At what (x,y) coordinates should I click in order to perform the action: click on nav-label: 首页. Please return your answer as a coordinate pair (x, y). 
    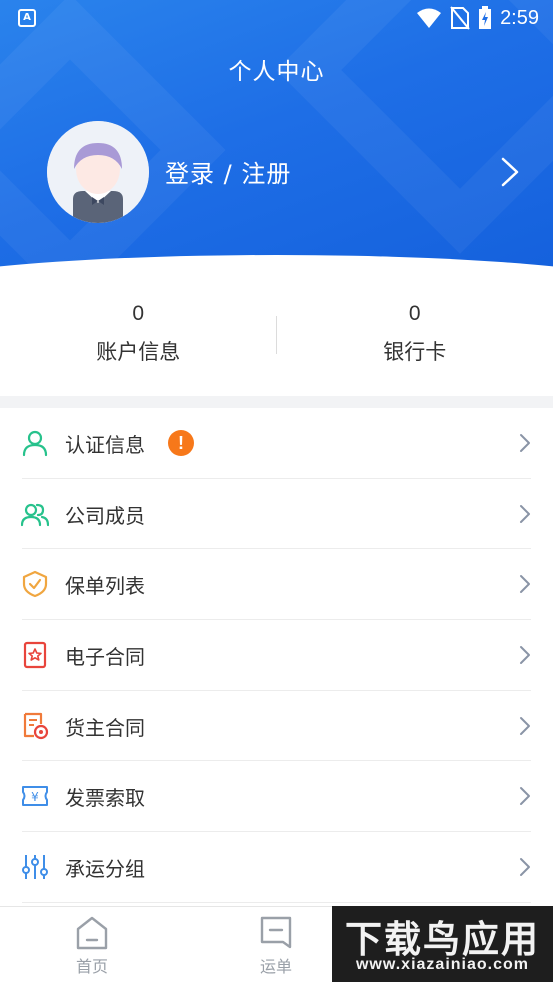
    Looking at the image, I should click on (91, 966).